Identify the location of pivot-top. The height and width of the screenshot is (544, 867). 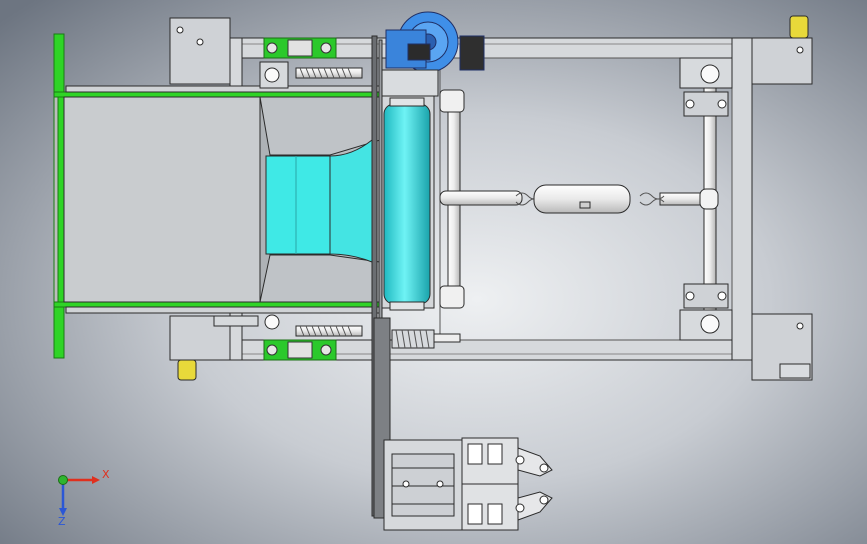
(452, 101).